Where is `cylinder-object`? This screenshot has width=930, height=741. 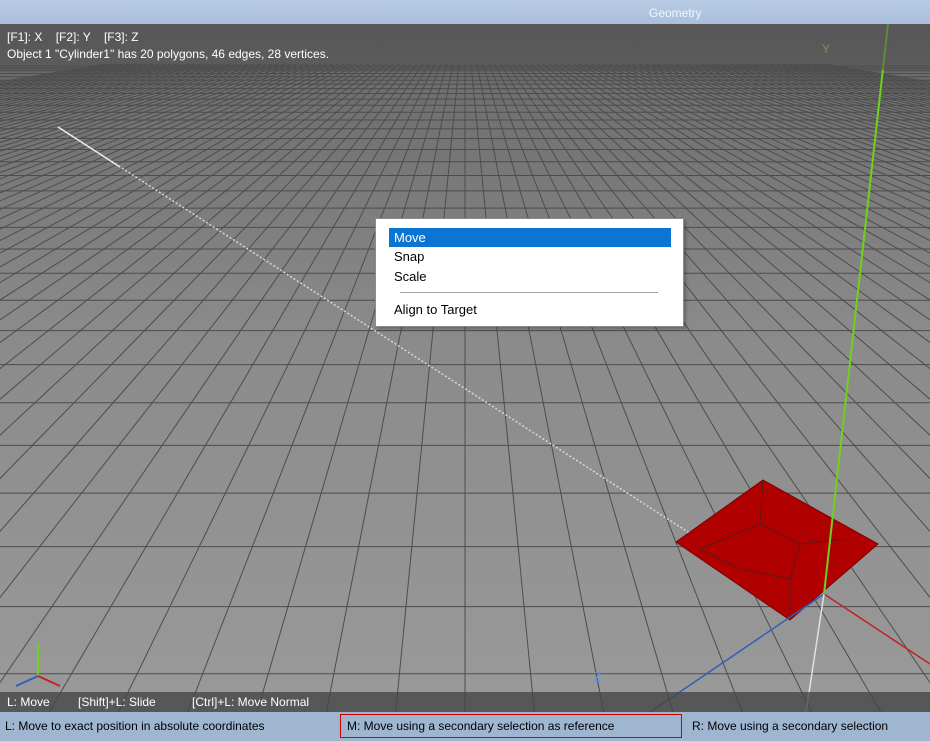 cylinder-object is located at coordinates (777, 550).